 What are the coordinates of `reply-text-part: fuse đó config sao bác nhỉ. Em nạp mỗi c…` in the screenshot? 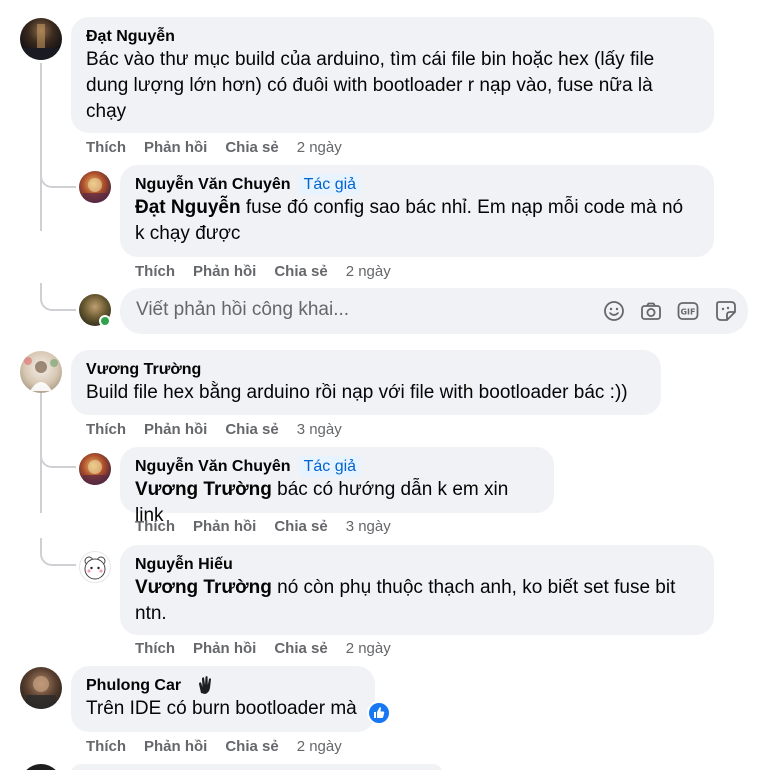 It's located at (462, 207).